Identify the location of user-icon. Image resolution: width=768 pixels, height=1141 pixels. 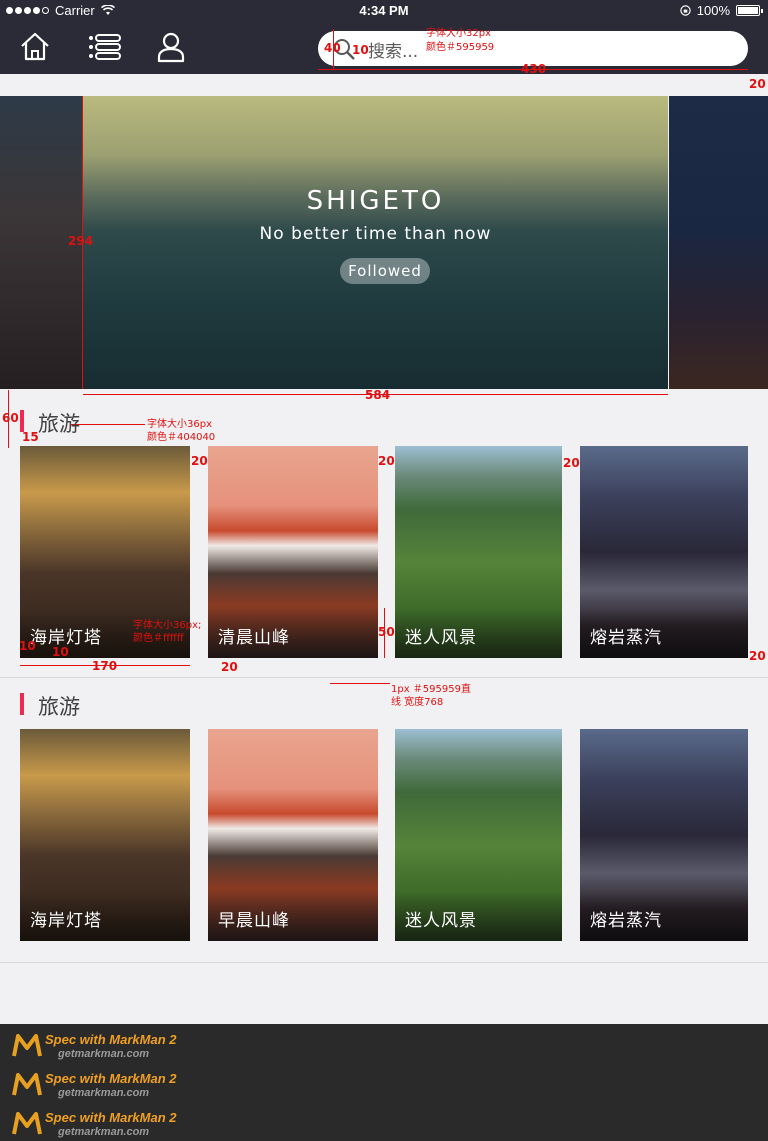
(171, 47).